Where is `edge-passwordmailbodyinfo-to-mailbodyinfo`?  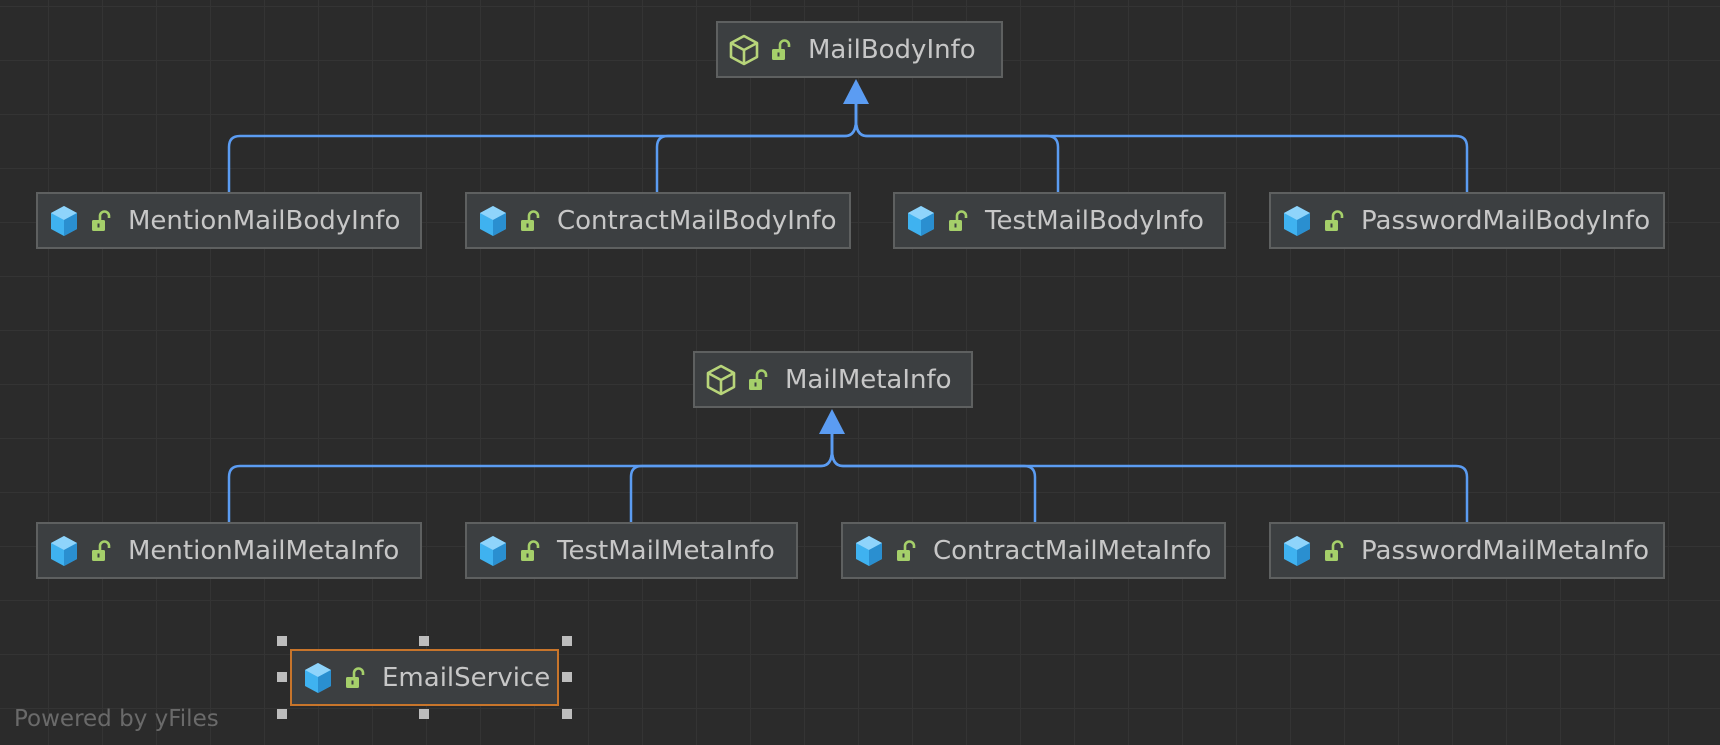 edge-passwordmailbodyinfo-to-mailbodyinfo is located at coordinates (1161, 147).